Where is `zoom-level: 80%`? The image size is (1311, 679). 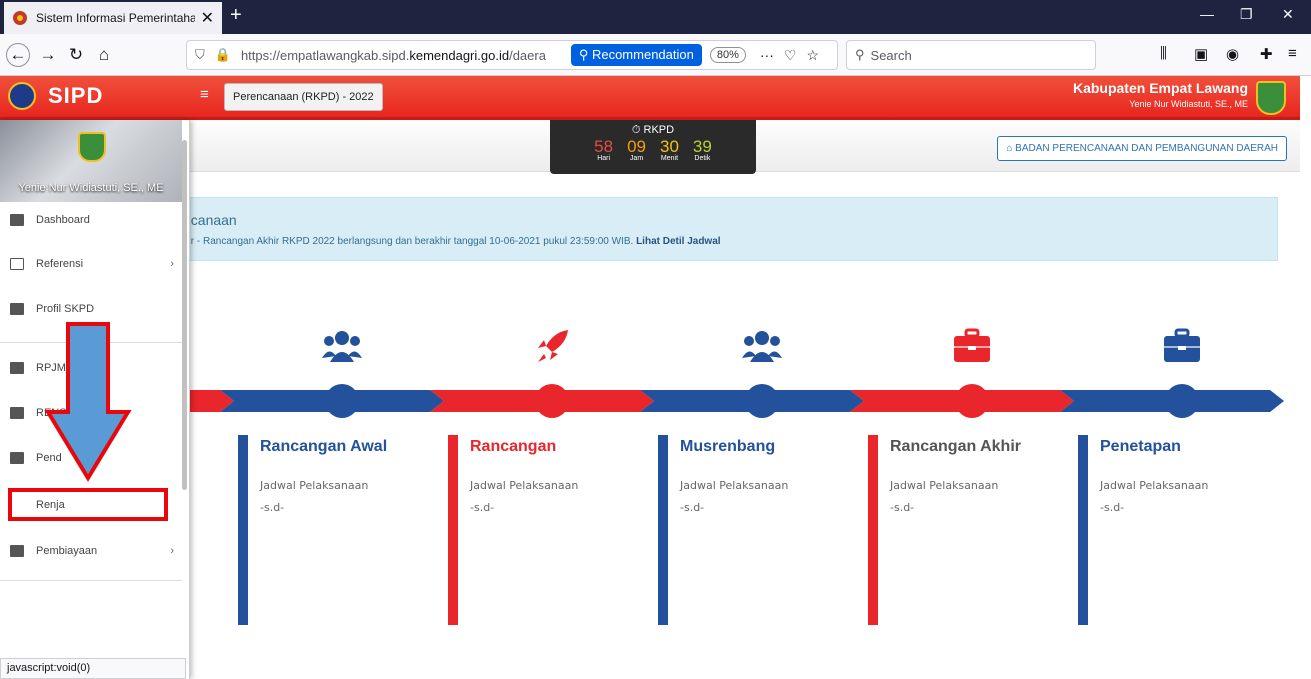
zoom-level: 80% is located at coordinates (727, 55).